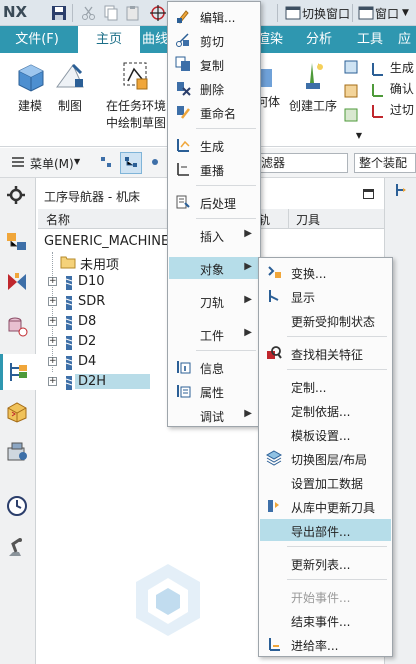 Image resolution: width=416 pixels, height=664 pixels. I want to click on maximize-icon, so click(368, 194).